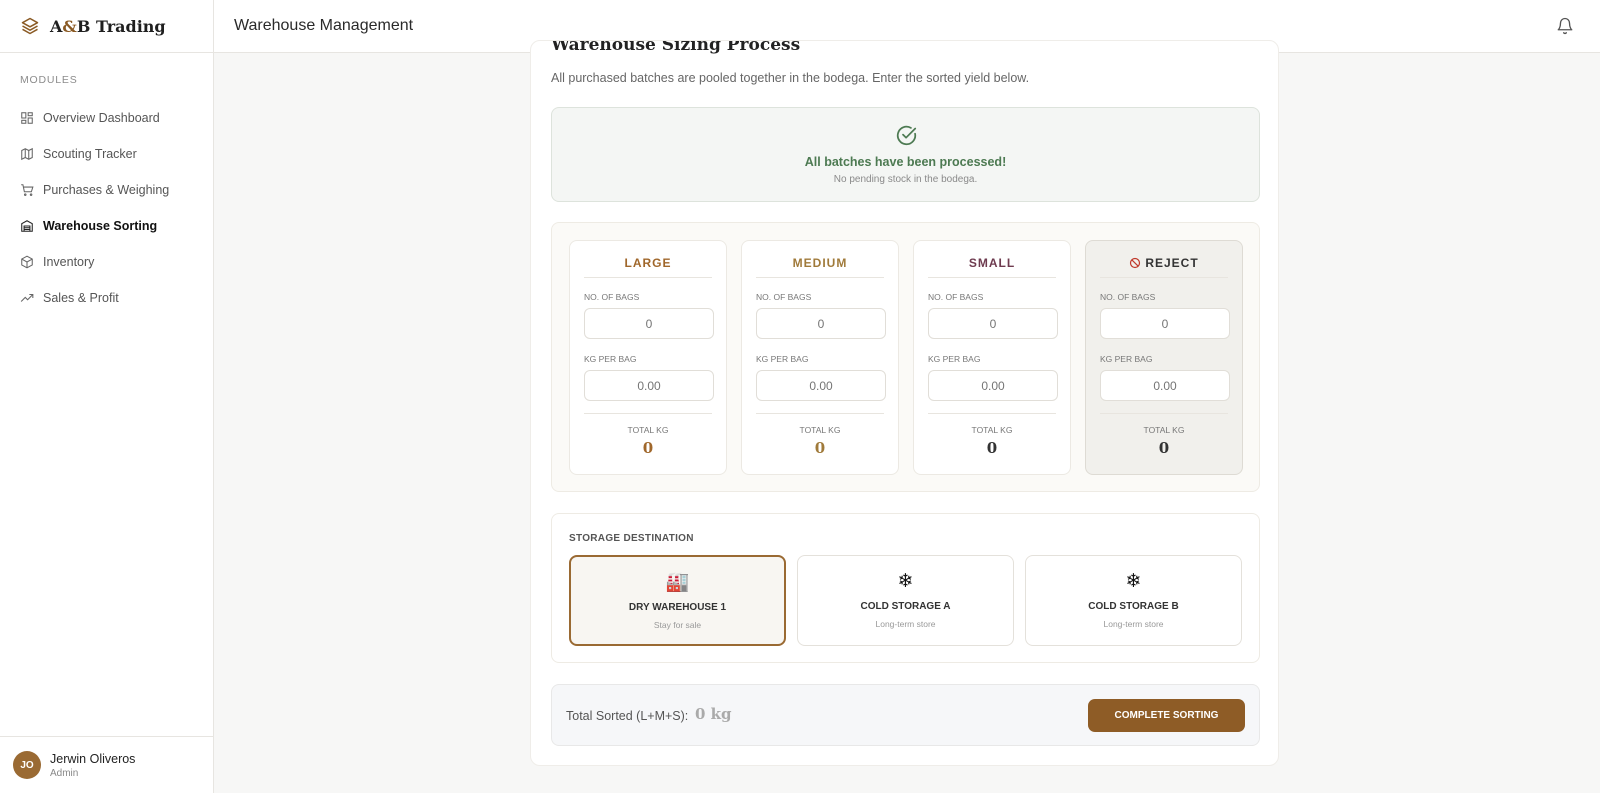 The image size is (1600, 793). What do you see at coordinates (905, 606) in the screenshot?
I see `storage-option-name: COLD STORAGE A` at bounding box center [905, 606].